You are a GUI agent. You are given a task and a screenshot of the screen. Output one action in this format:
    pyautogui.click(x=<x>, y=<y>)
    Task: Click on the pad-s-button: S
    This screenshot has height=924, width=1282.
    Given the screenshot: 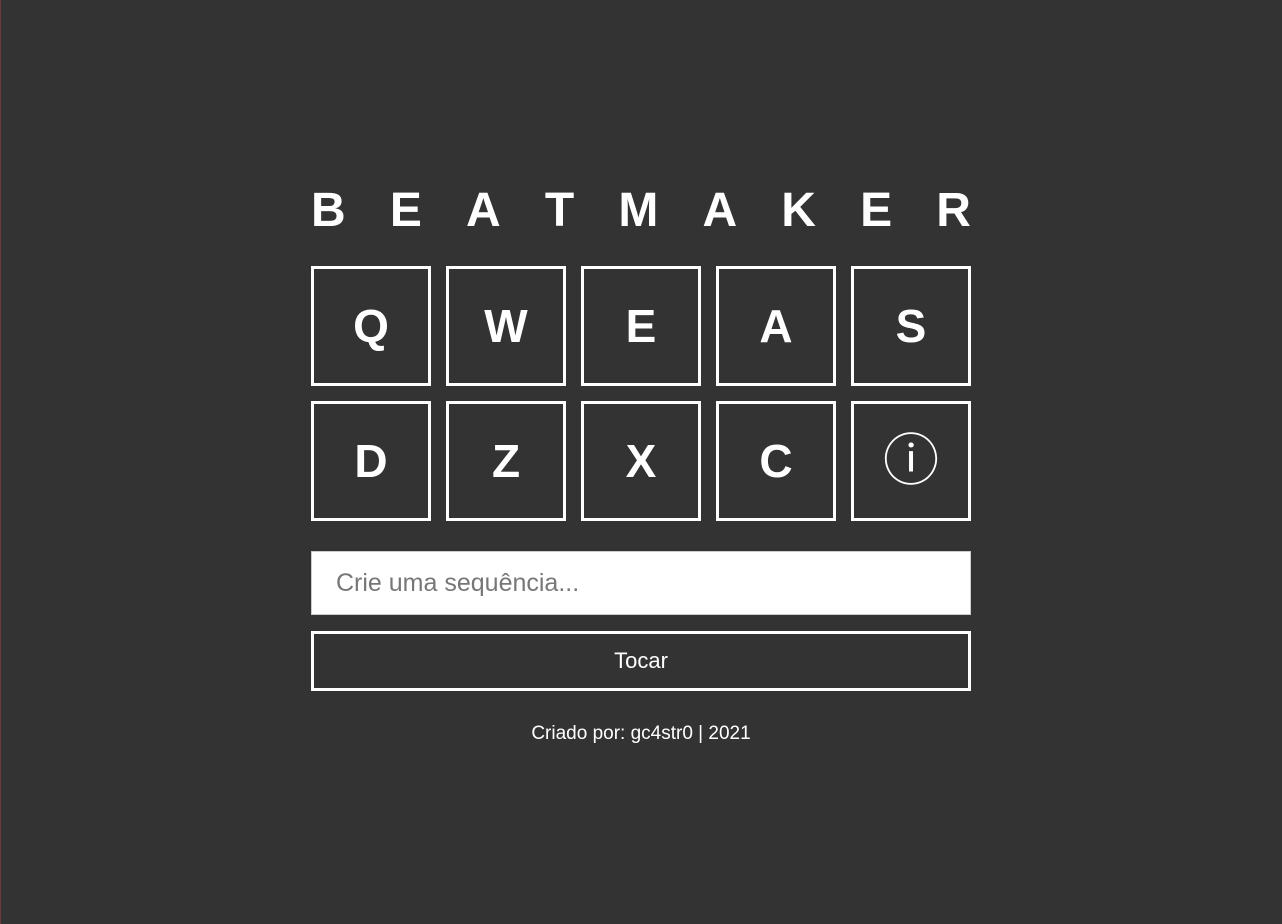 What is the action you would take?
    pyautogui.click(x=911, y=326)
    